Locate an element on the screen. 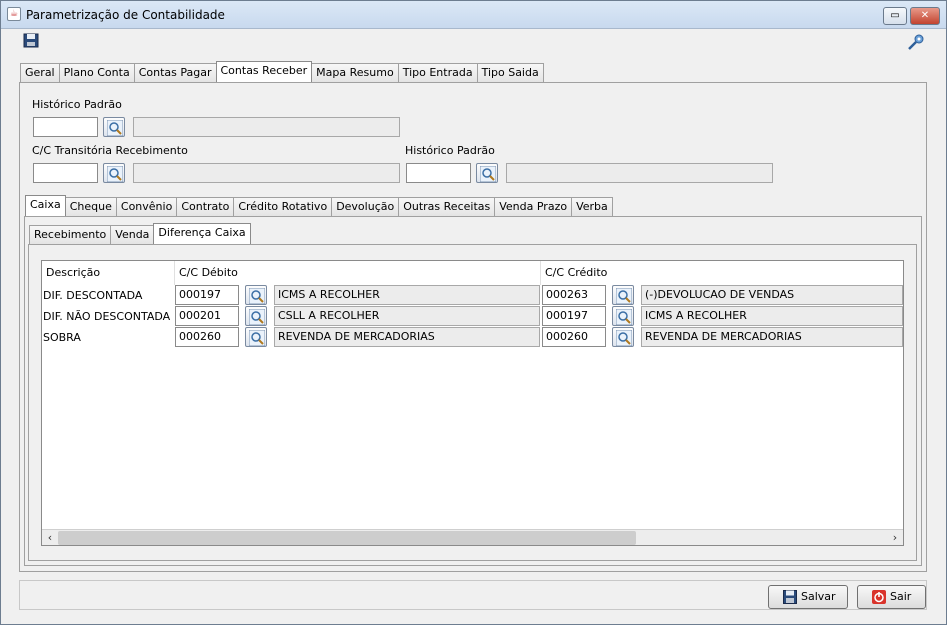  maximize-button: ▭ is located at coordinates (895, 16).